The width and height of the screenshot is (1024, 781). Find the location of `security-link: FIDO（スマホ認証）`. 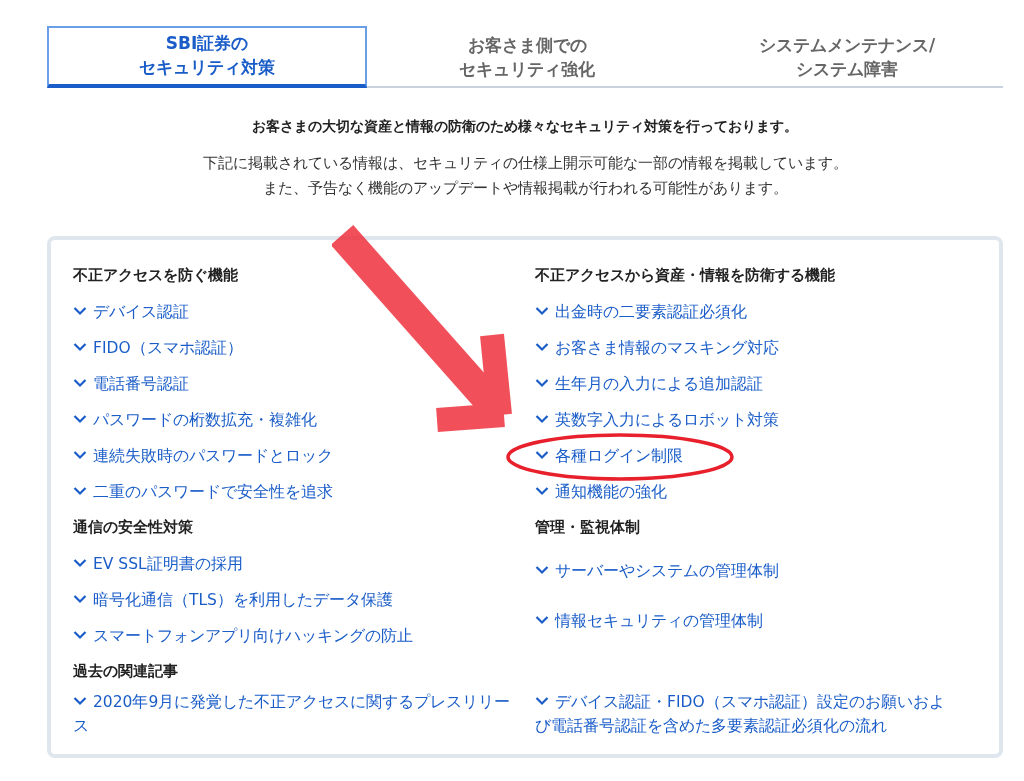

security-link: FIDO（スマホ認証） is located at coordinates (164, 347).